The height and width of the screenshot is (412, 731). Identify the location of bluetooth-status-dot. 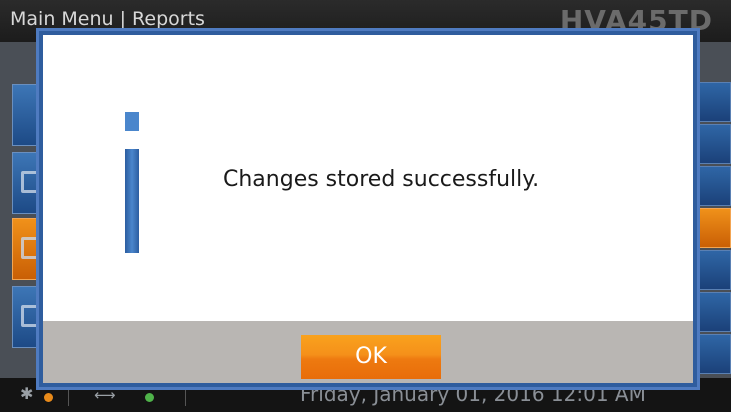
(48, 397).